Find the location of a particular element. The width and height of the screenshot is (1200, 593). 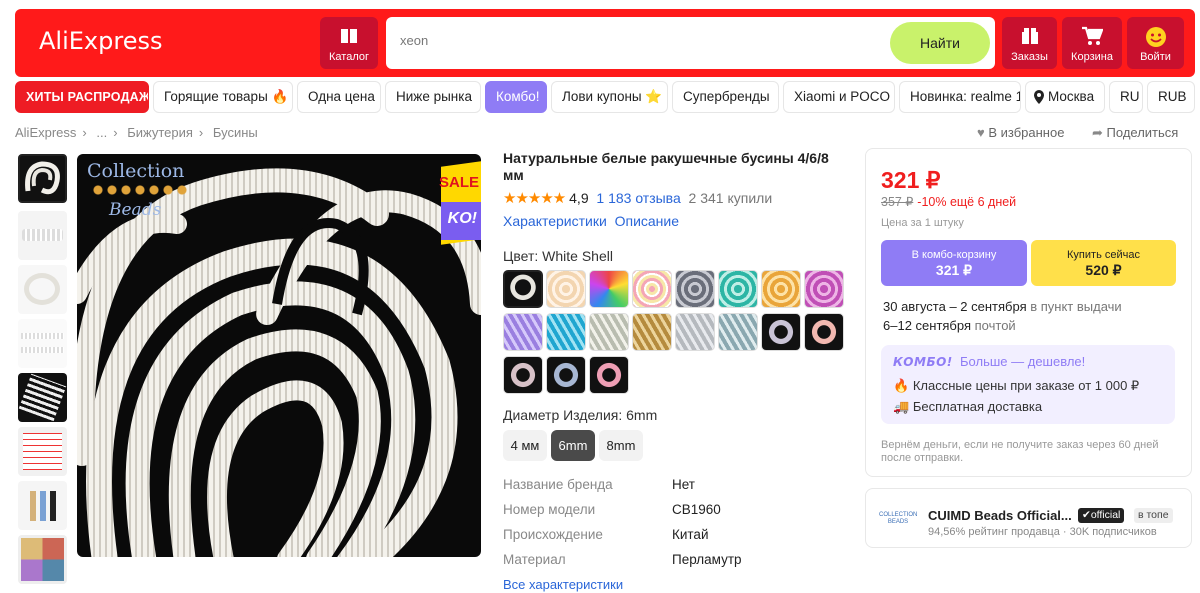

catalog-button: Каталог is located at coordinates (349, 43).